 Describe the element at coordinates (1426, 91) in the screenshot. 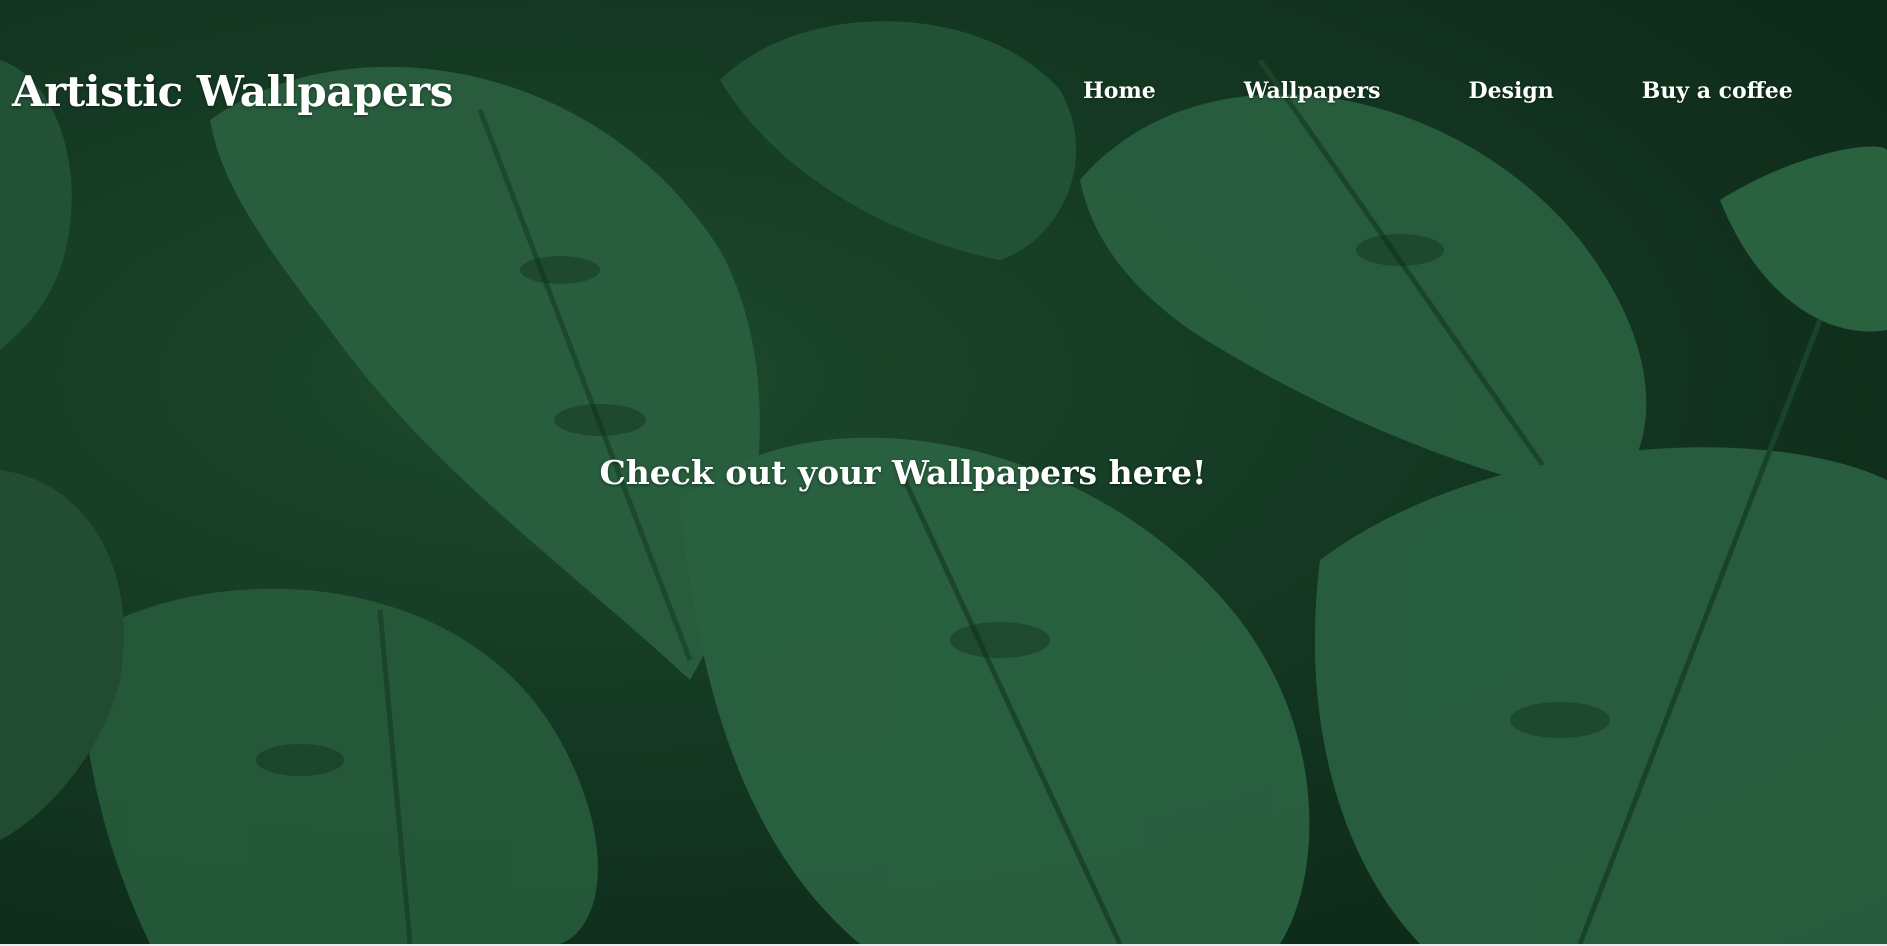

I see `main-nav: Home Wallpapers Design Buy a coffee` at that location.